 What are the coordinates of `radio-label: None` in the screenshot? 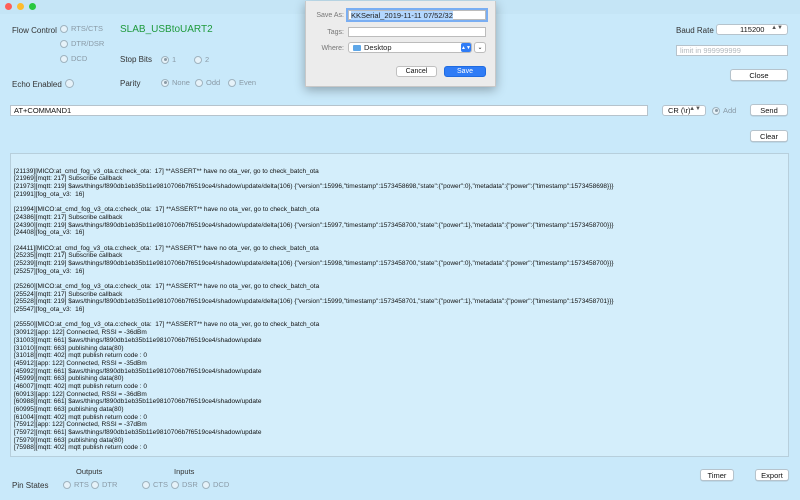 It's located at (181, 82).